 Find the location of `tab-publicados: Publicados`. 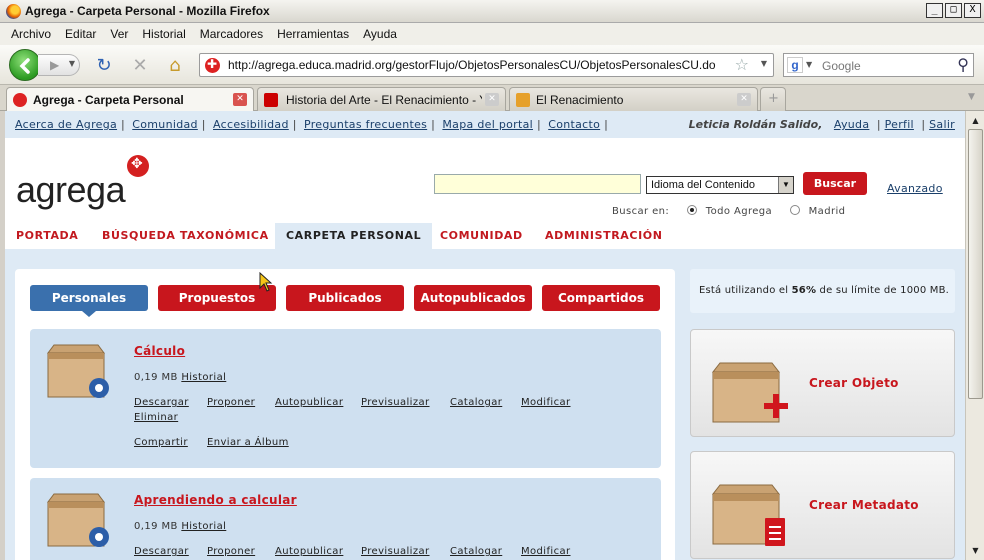

tab-publicados: Publicados is located at coordinates (345, 298).